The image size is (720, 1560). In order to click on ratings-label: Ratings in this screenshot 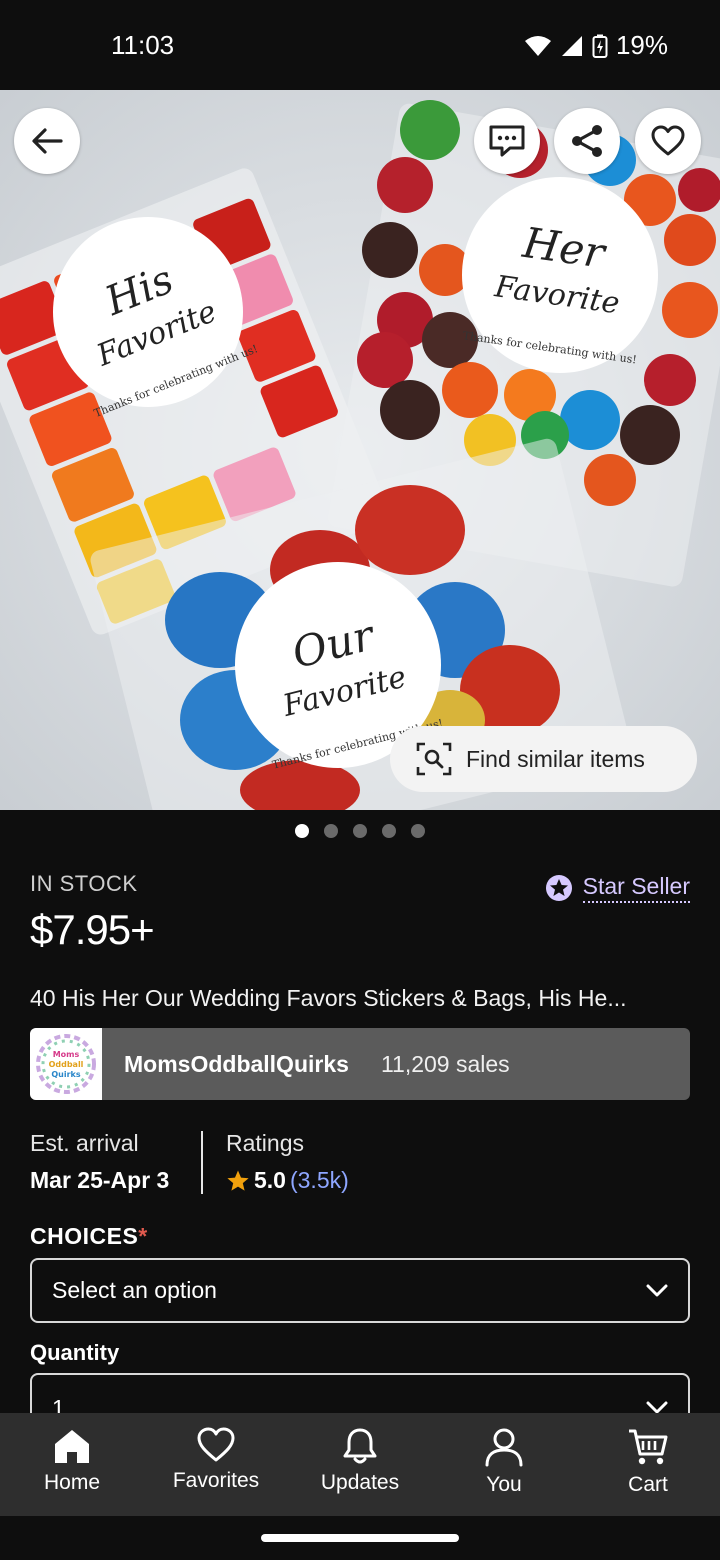, I will do `click(265, 1143)`.